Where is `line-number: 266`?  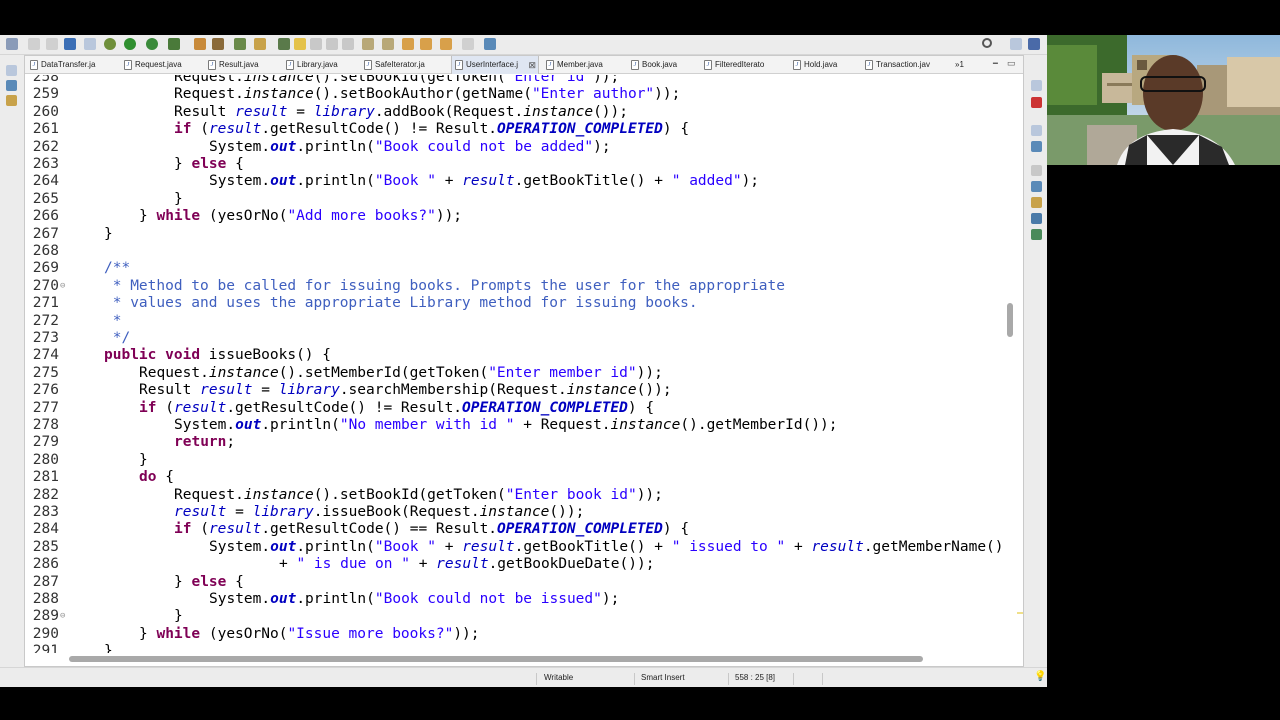
line-number: 266 is located at coordinates (45, 216).